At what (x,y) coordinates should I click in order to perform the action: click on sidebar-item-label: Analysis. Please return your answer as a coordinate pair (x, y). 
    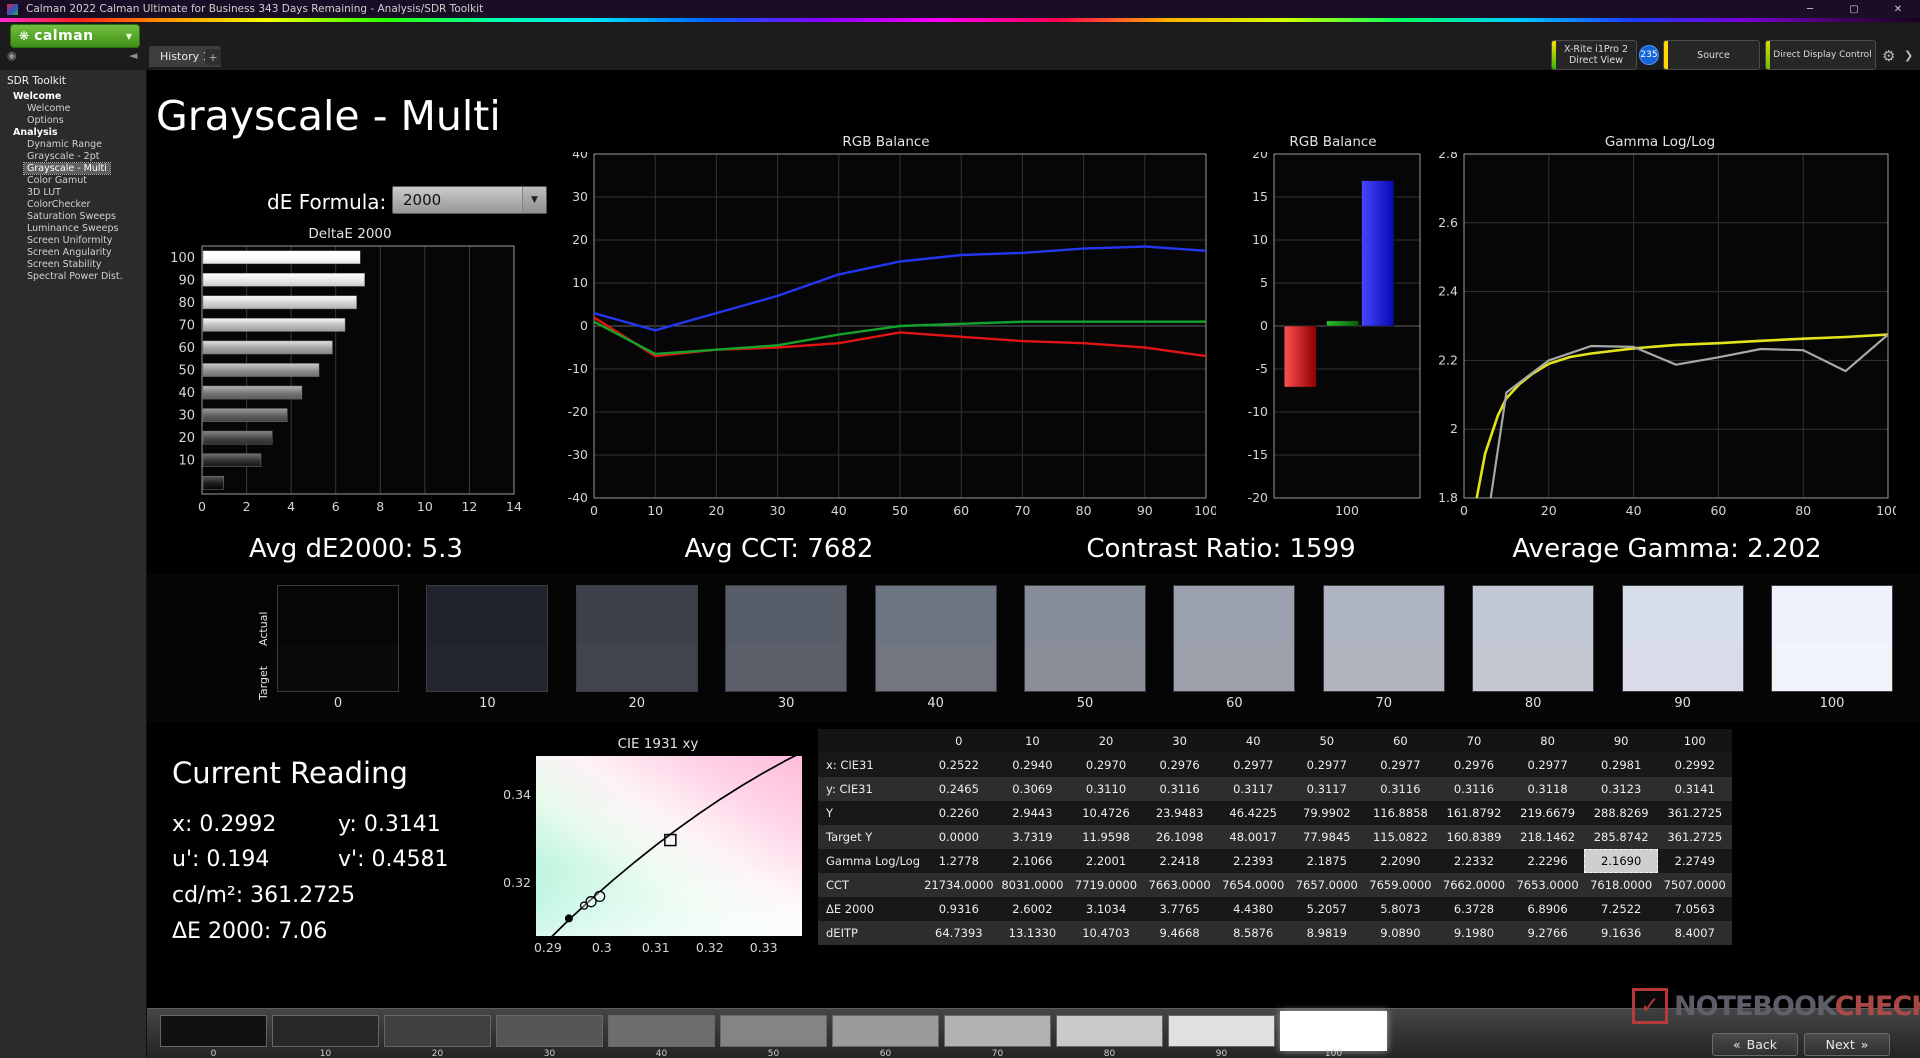
    Looking at the image, I should click on (35, 132).